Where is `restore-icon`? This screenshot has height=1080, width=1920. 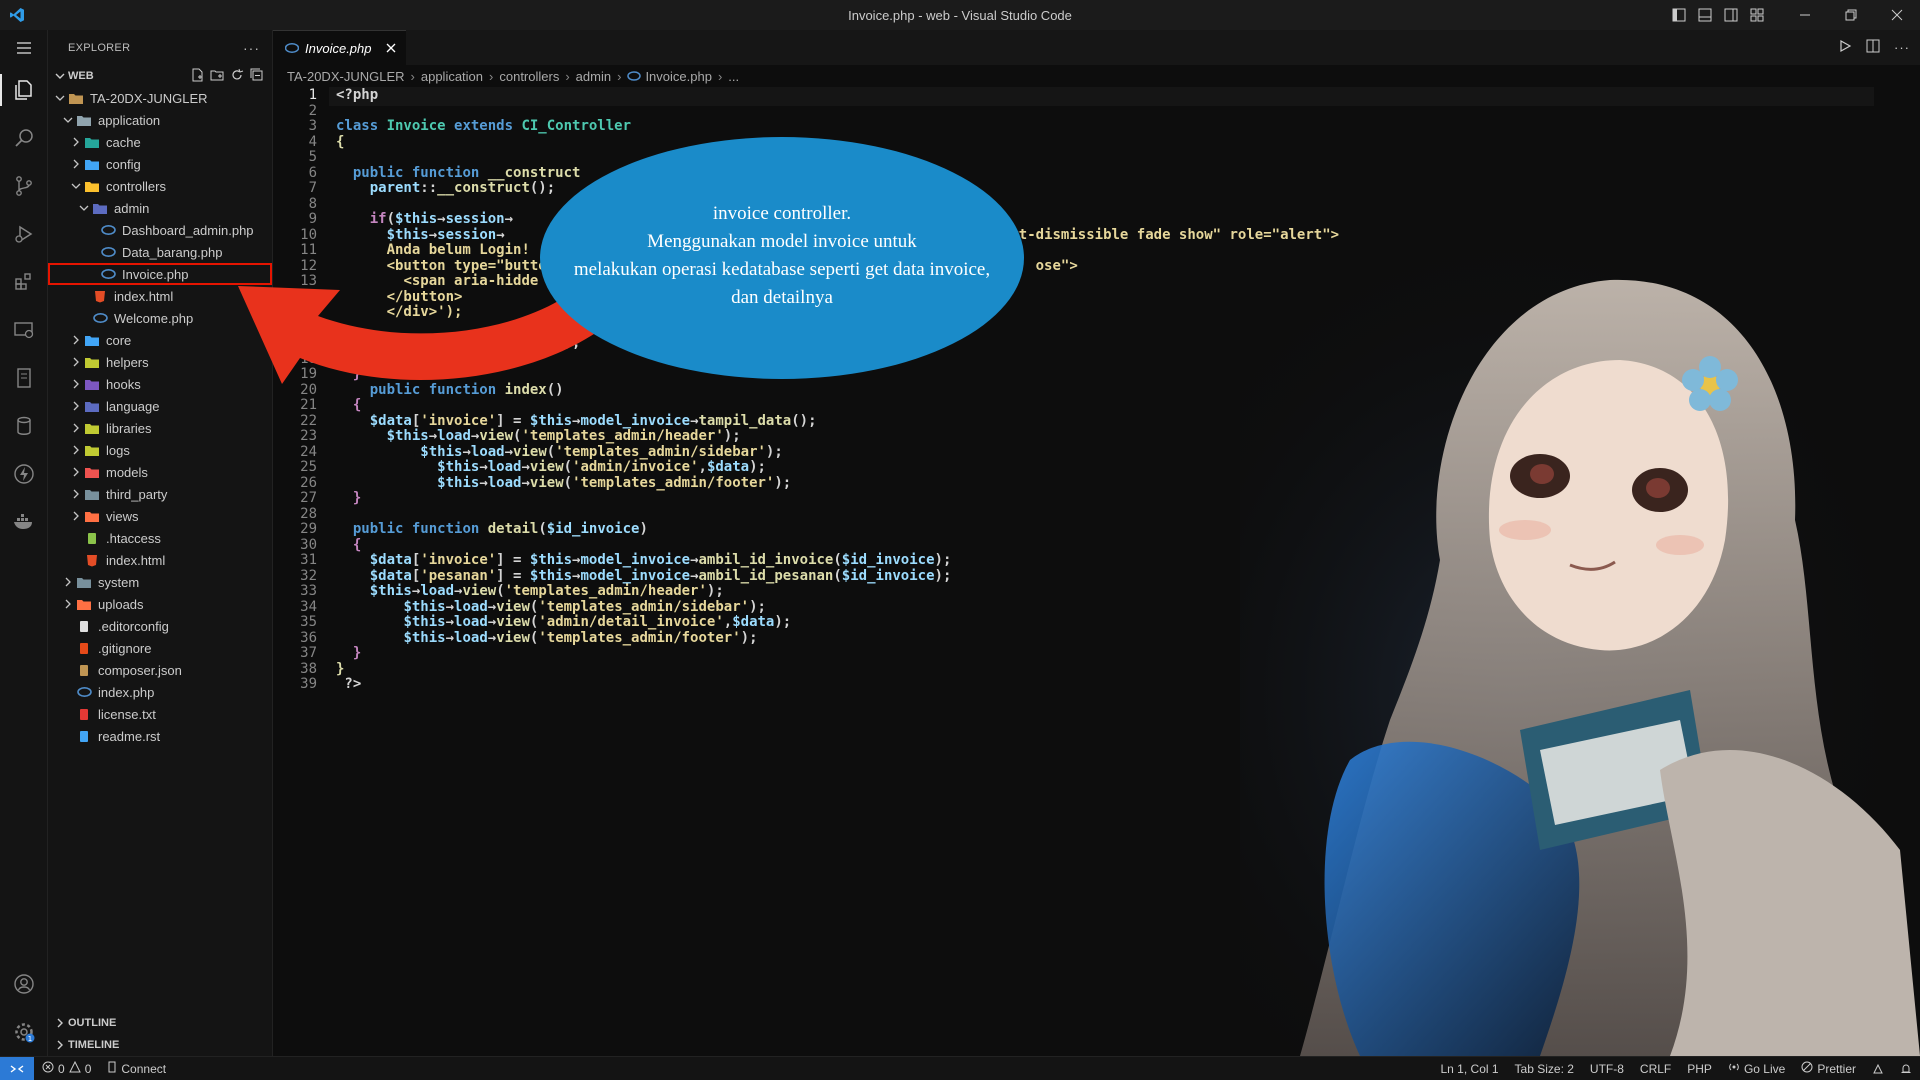 restore-icon is located at coordinates (1851, 15).